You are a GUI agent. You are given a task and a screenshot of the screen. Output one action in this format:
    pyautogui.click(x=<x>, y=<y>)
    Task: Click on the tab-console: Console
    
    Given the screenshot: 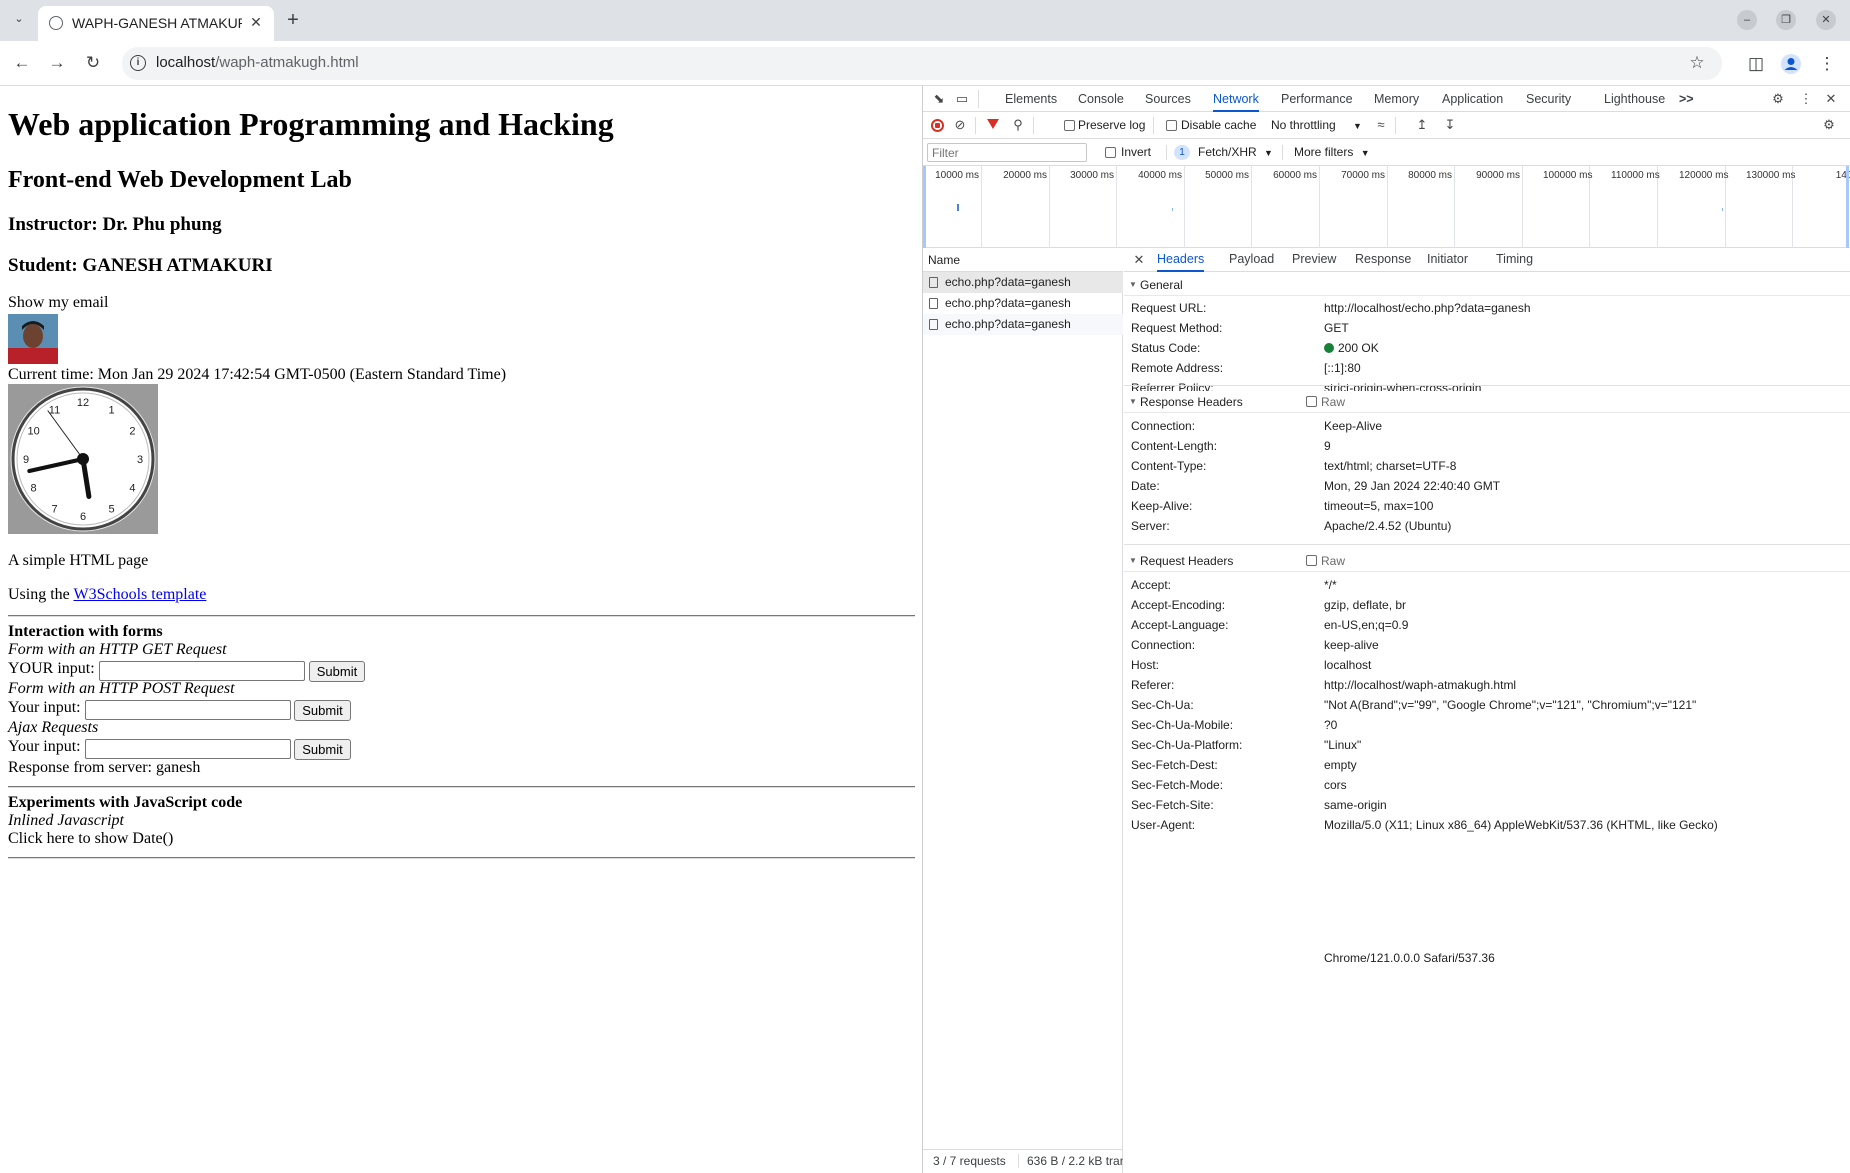 What is the action you would take?
    pyautogui.click(x=1101, y=99)
    